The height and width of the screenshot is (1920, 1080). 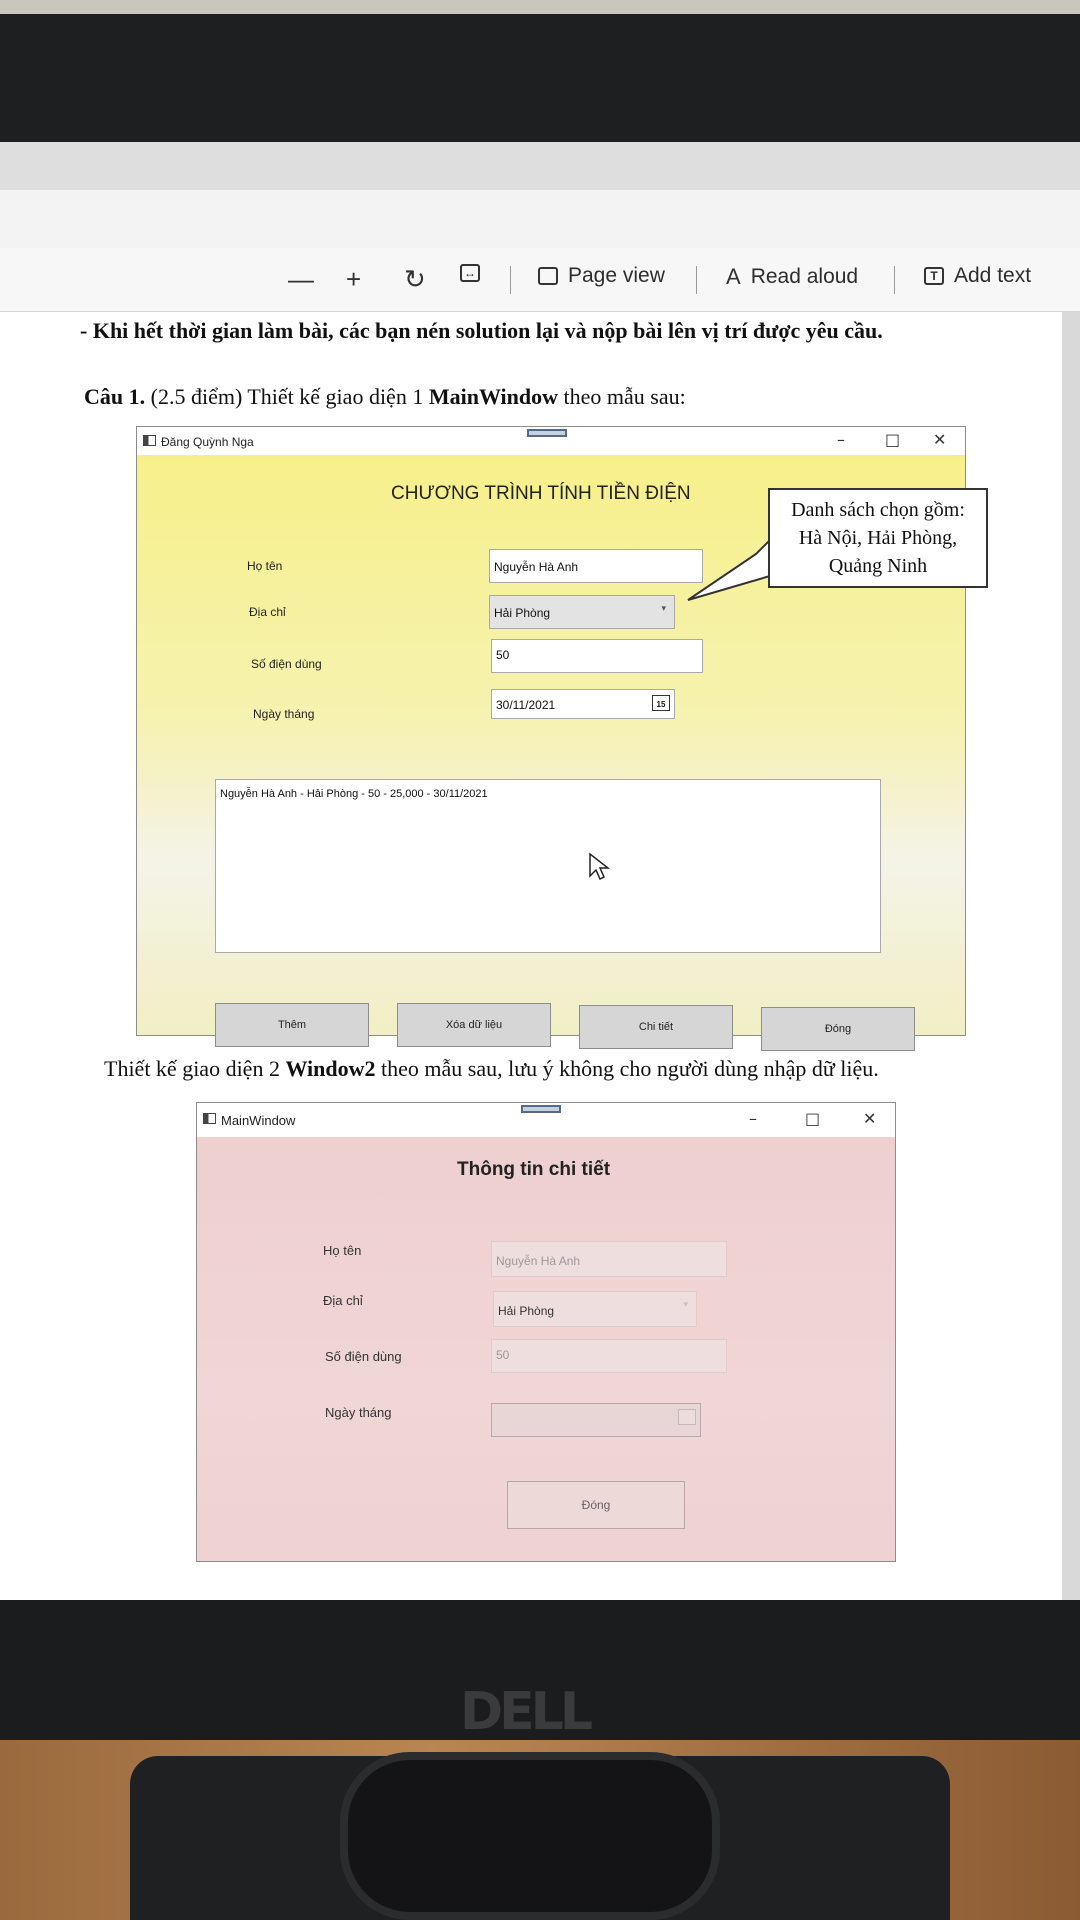 What do you see at coordinates (493, 396) in the screenshot?
I see `question-bold-term: MainWindow` at bounding box center [493, 396].